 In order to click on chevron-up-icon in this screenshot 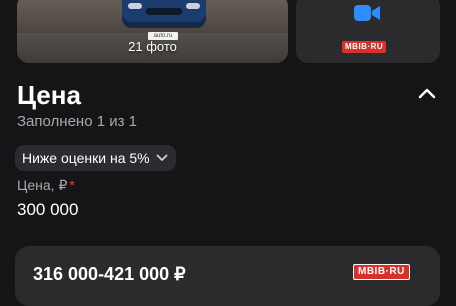, I will do `click(427, 93)`.